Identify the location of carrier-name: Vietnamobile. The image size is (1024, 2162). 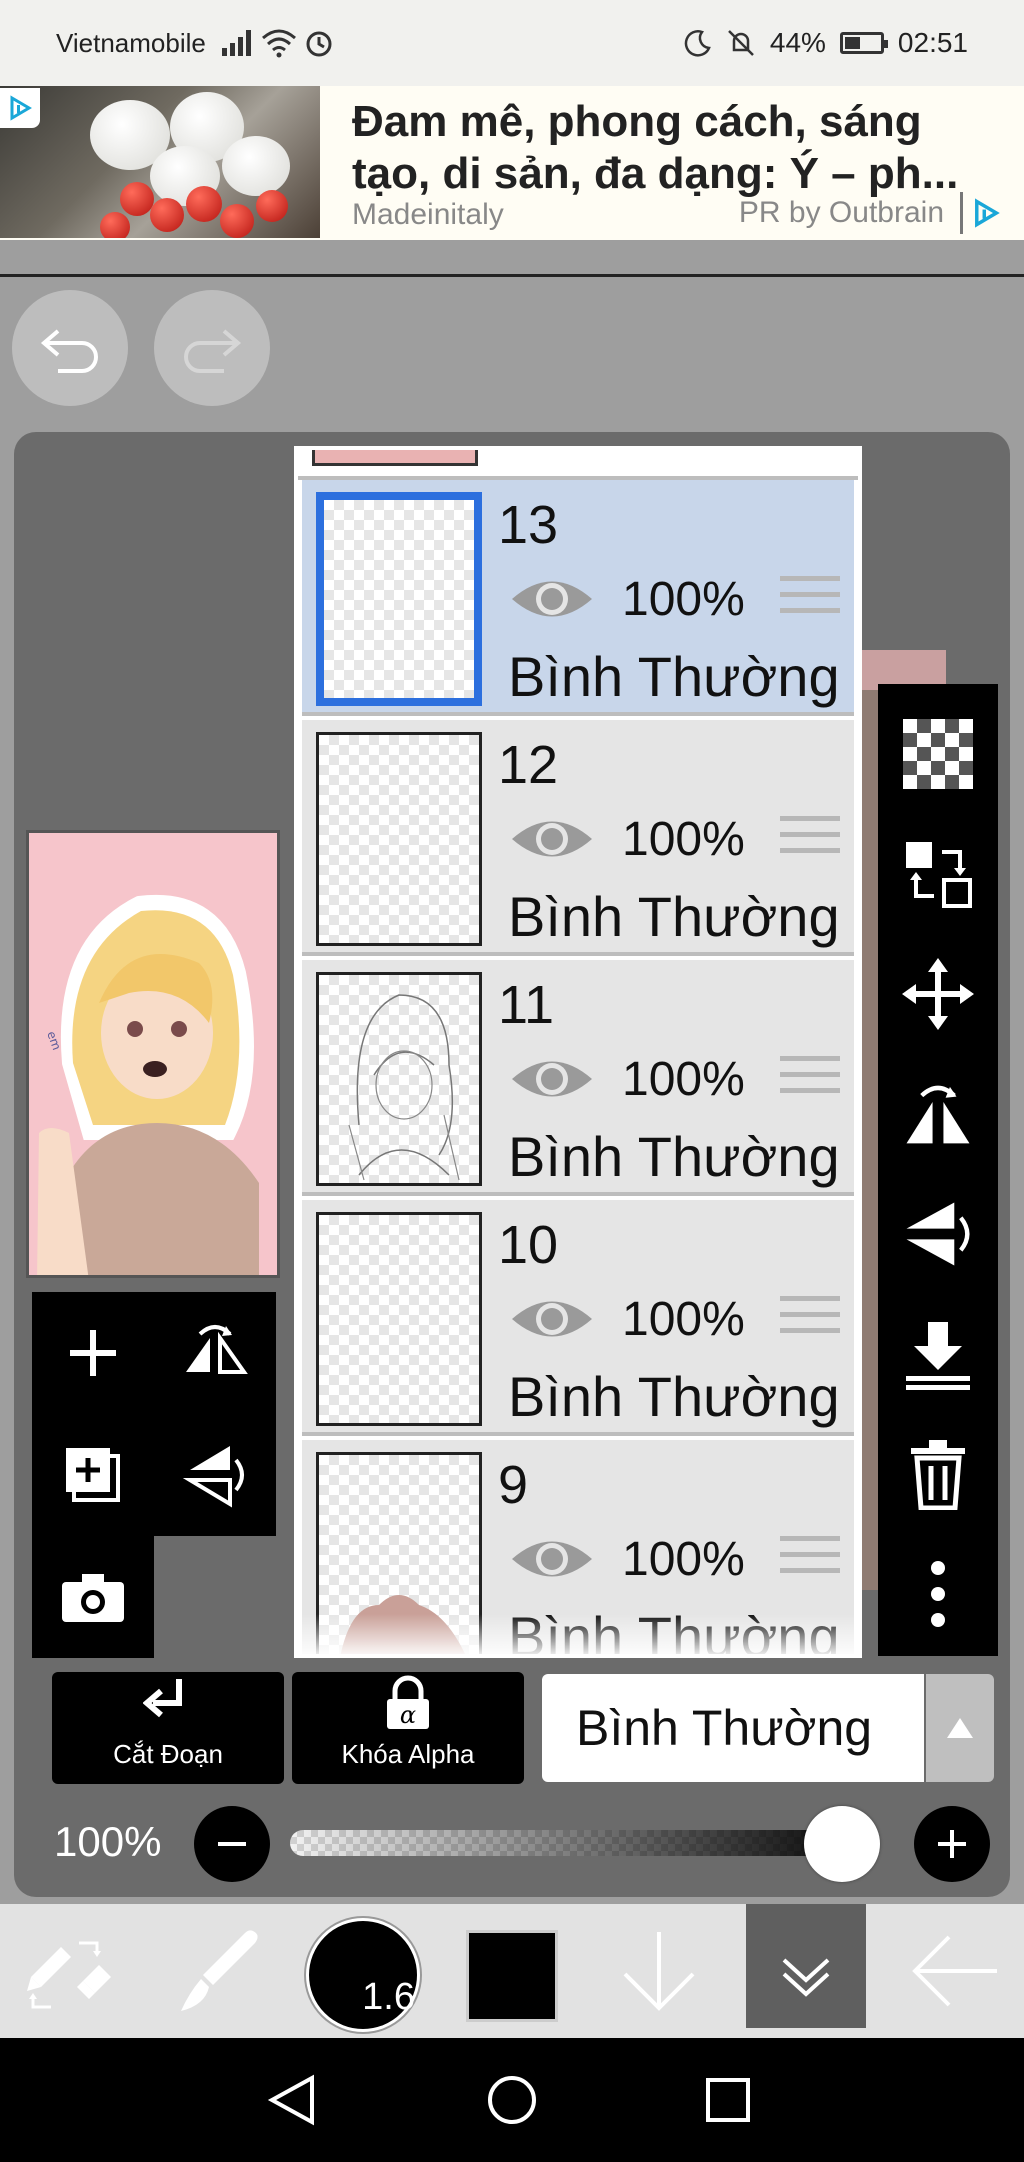
(131, 42).